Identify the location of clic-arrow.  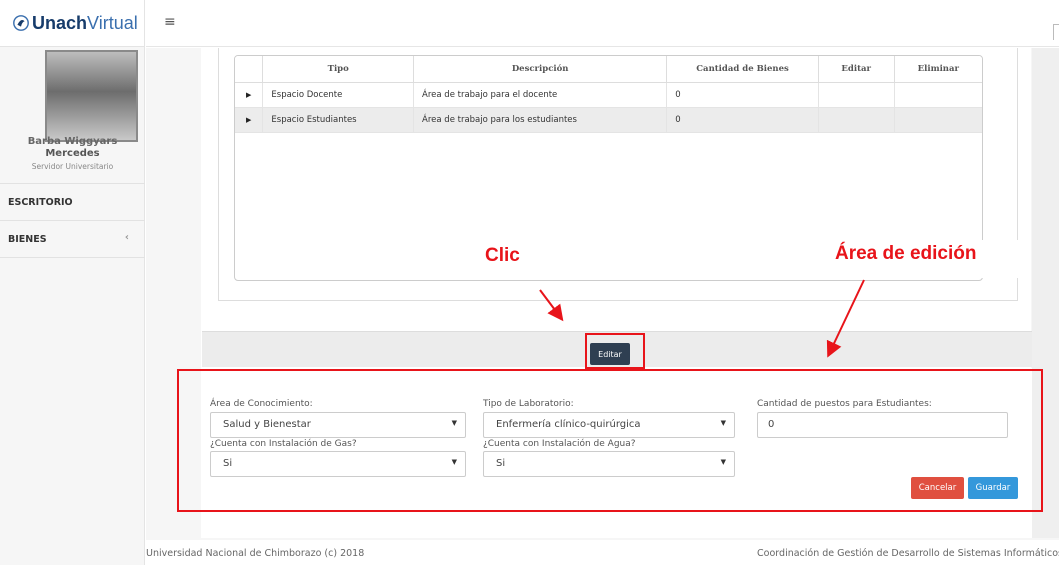
(551, 305).